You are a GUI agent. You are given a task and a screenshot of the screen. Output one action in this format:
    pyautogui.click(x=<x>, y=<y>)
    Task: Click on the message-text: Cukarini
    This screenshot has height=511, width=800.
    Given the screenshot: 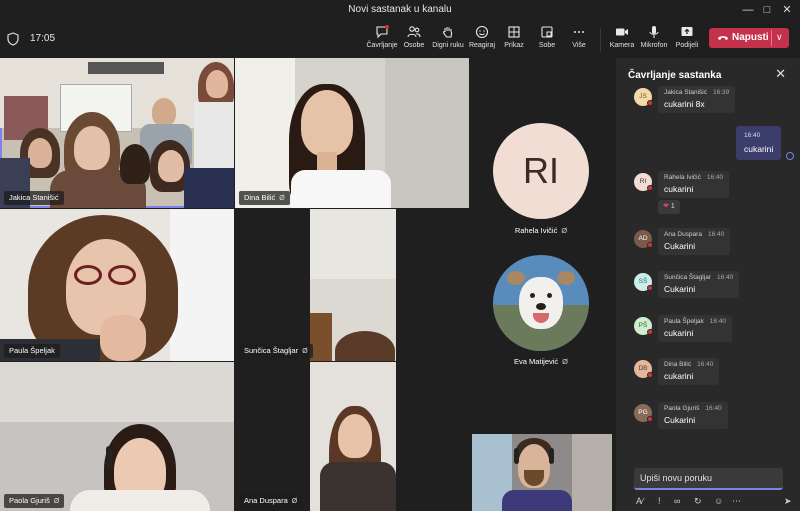 What is the action you would take?
    pyautogui.click(x=680, y=289)
    